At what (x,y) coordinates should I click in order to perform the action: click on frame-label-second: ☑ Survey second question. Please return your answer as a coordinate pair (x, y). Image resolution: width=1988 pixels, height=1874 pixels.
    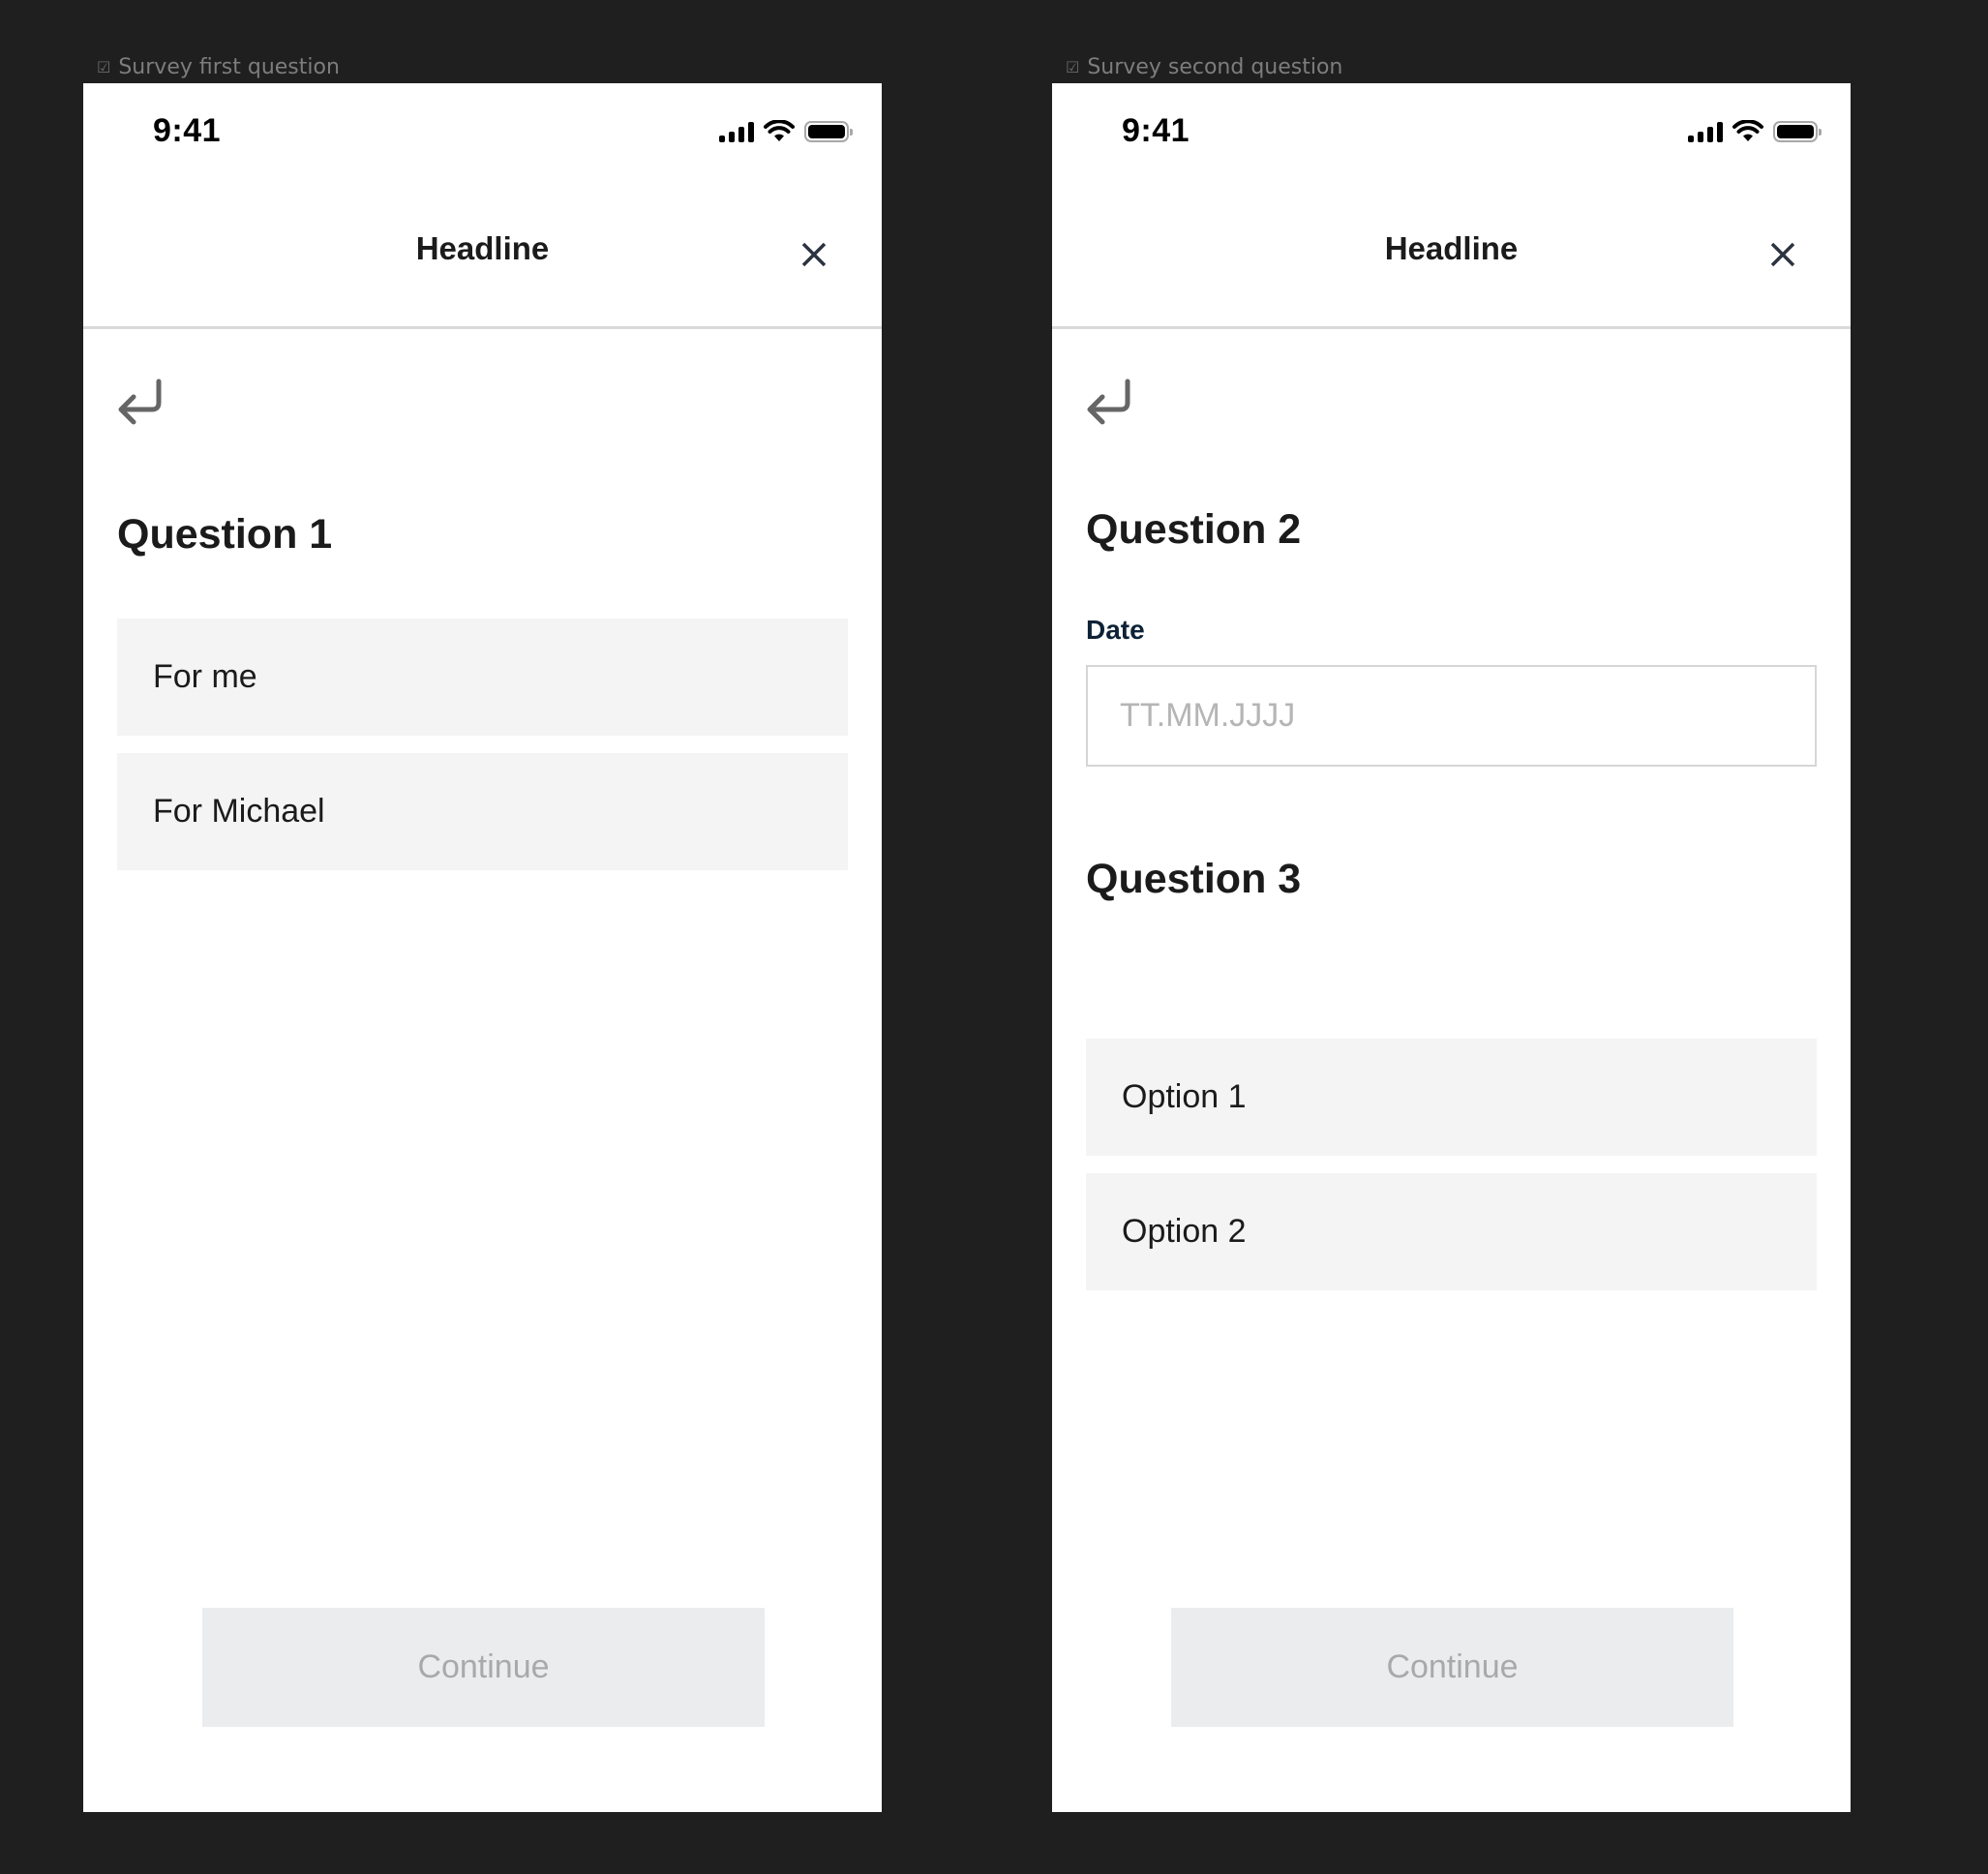
    Looking at the image, I should click on (1204, 66).